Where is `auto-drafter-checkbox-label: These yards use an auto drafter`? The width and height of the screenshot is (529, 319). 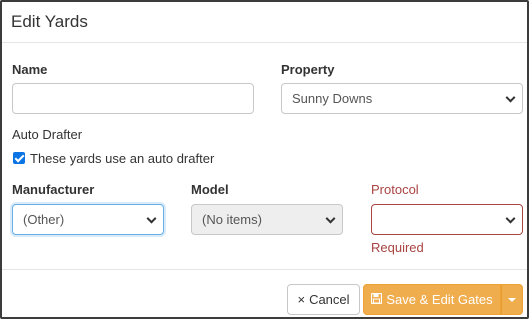
auto-drafter-checkbox-label: These yards use an auto drafter is located at coordinates (122, 158).